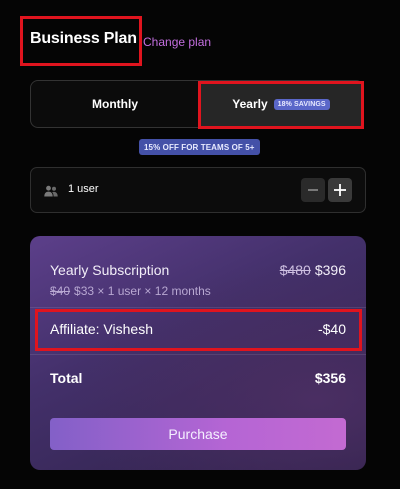  What do you see at coordinates (313, 270) in the screenshot?
I see `subscription-price: $480 $396` at bounding box center [313, 270].